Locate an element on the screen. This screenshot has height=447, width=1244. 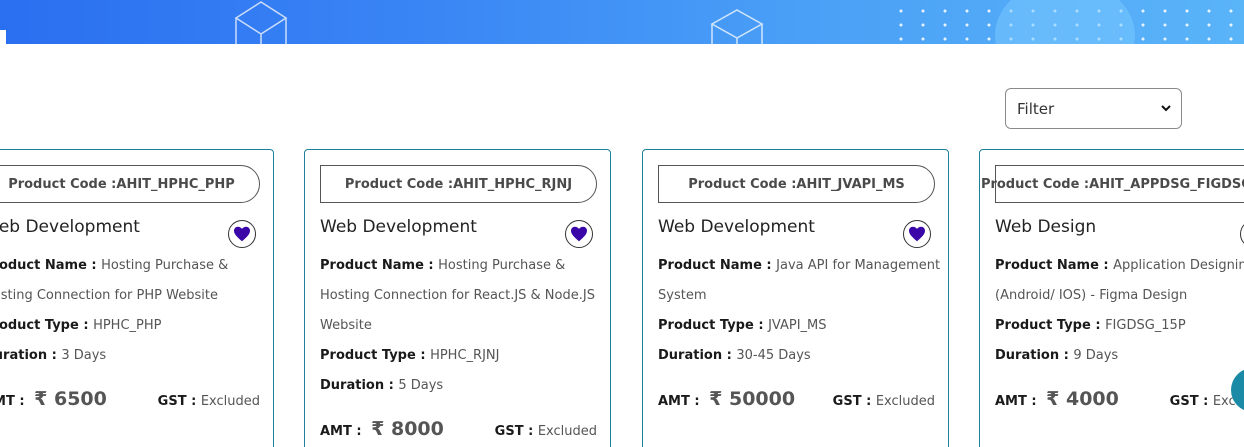
duration-value: 5 Days is located at coordinates (421, 385).